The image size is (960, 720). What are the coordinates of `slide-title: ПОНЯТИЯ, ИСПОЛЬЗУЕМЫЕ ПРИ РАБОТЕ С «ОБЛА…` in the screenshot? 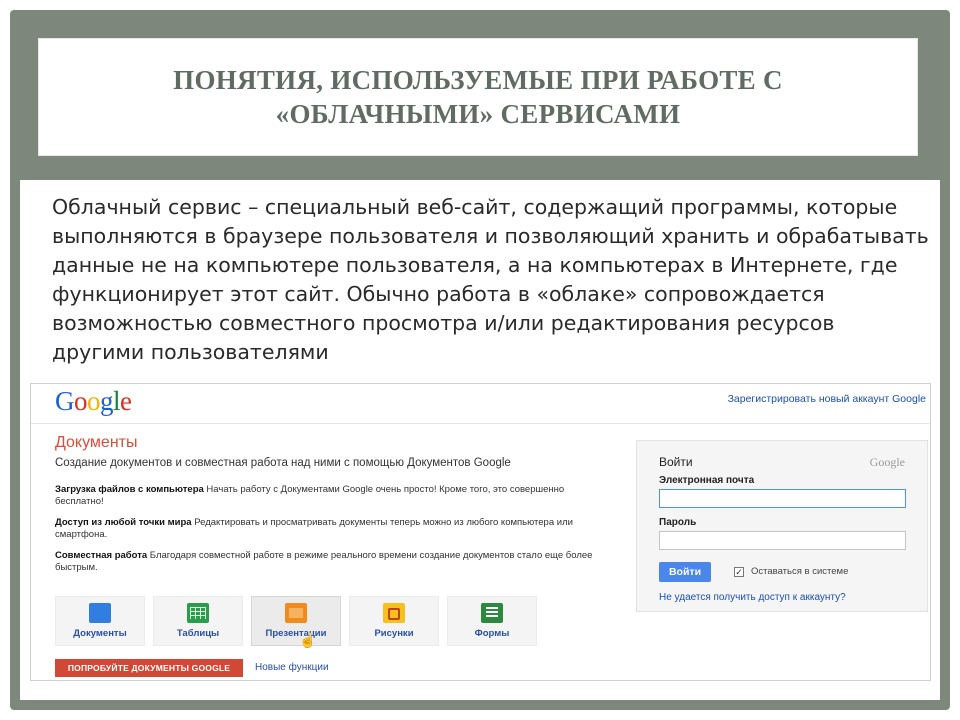 It's located at (478, 97).